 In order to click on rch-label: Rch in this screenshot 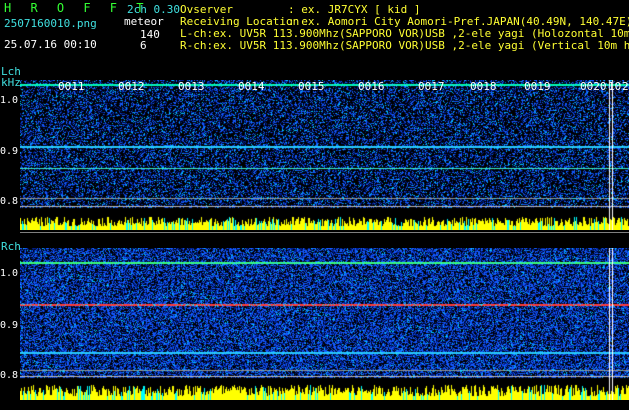, I will do `click(11, 246)`.